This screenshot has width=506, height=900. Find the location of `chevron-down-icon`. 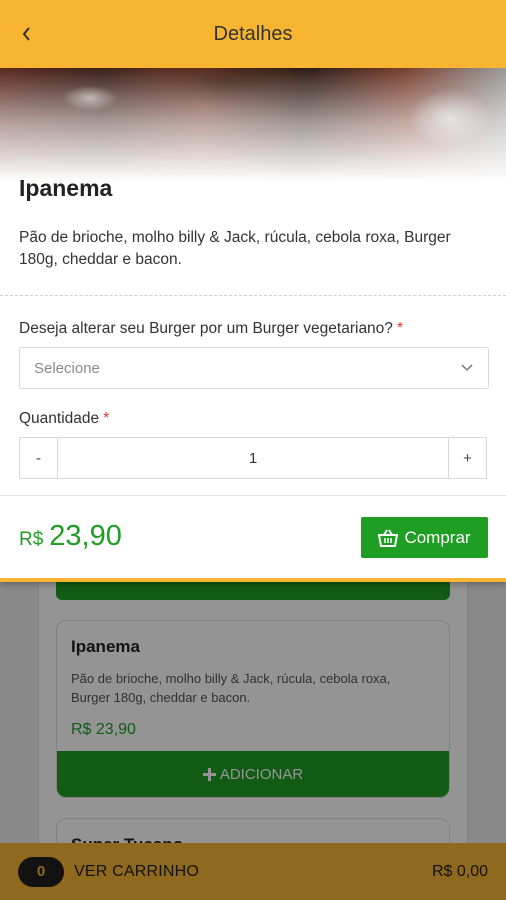

chevron-down-icon is located at coordinates (467, 368).